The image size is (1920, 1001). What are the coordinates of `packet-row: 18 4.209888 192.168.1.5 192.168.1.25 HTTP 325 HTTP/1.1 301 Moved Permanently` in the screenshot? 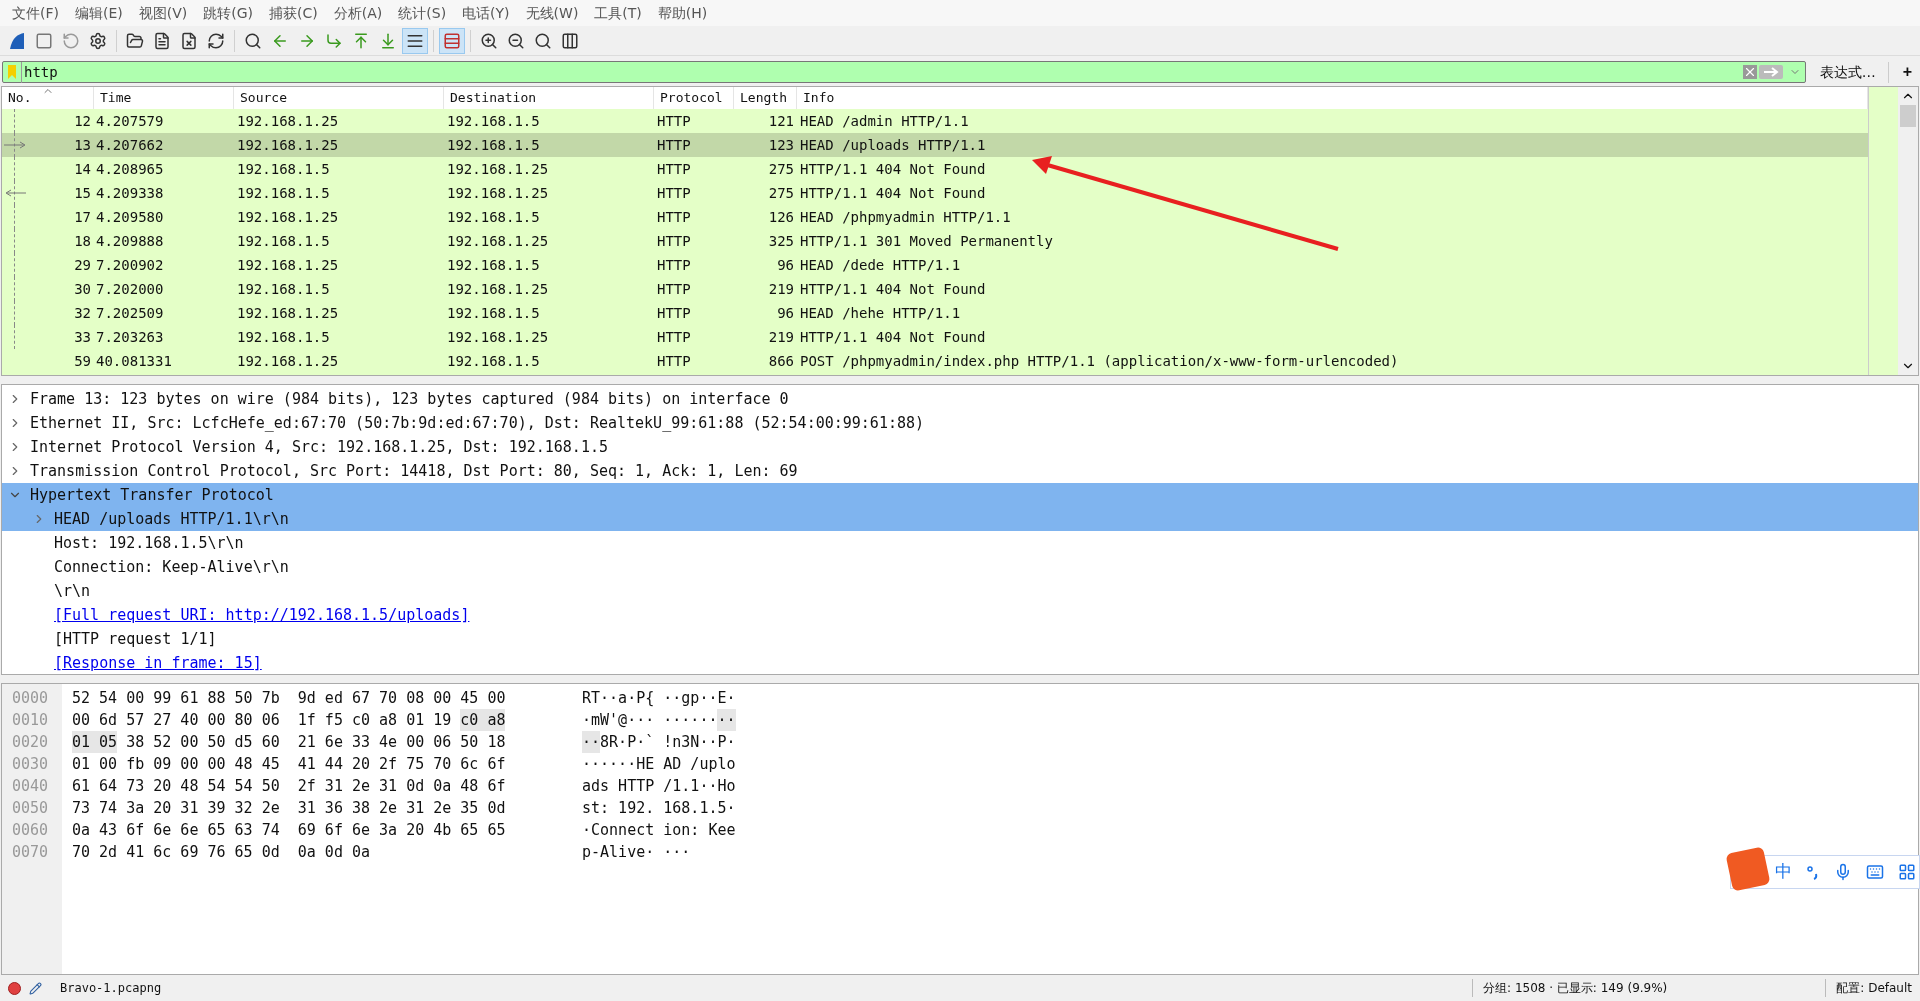 It's located at (935, 241).